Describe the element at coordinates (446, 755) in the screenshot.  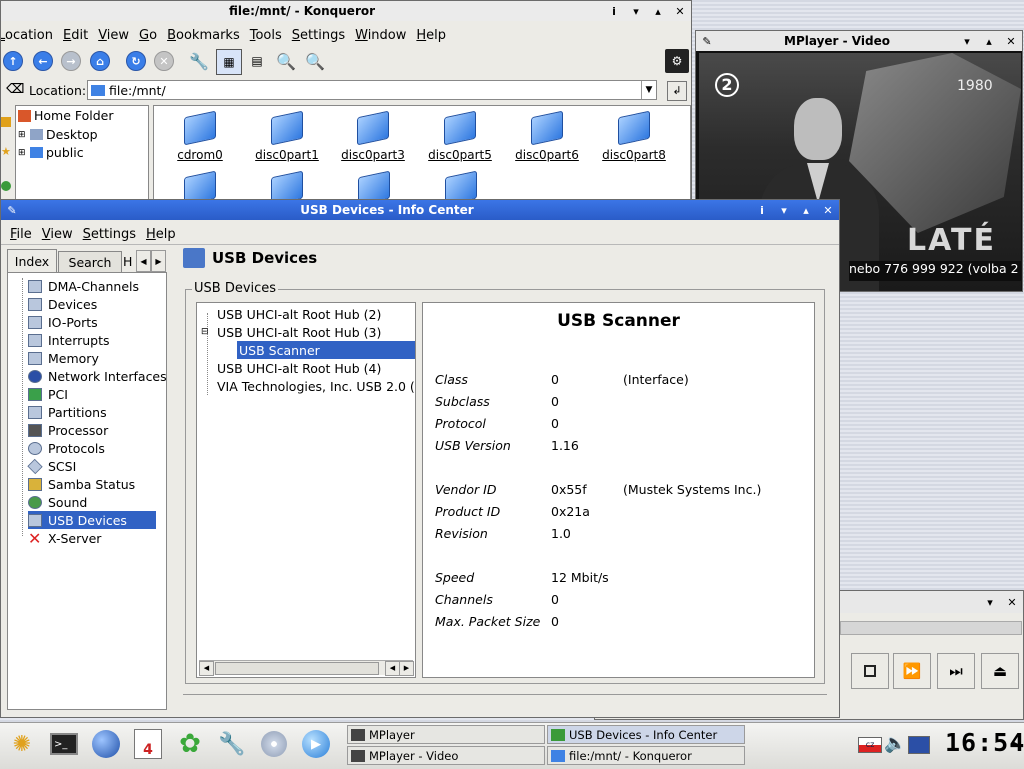
I see `task-mplayer-video: MPlayer - Video` at that location.